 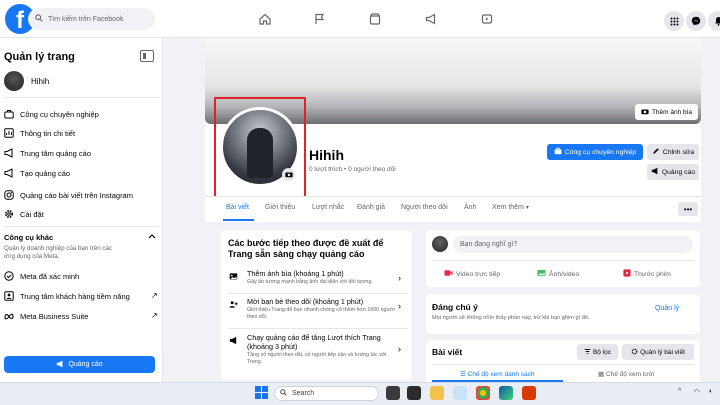 I want to click on file-explorer-icon, so click(x=437, y=393).